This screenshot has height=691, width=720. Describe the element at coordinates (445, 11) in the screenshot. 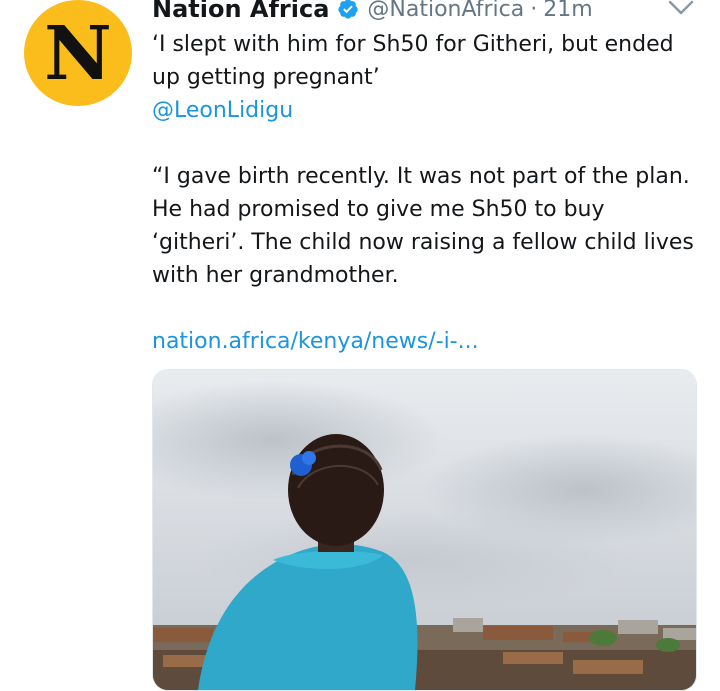

I see `account-handle: @NationAfrica` at that location.